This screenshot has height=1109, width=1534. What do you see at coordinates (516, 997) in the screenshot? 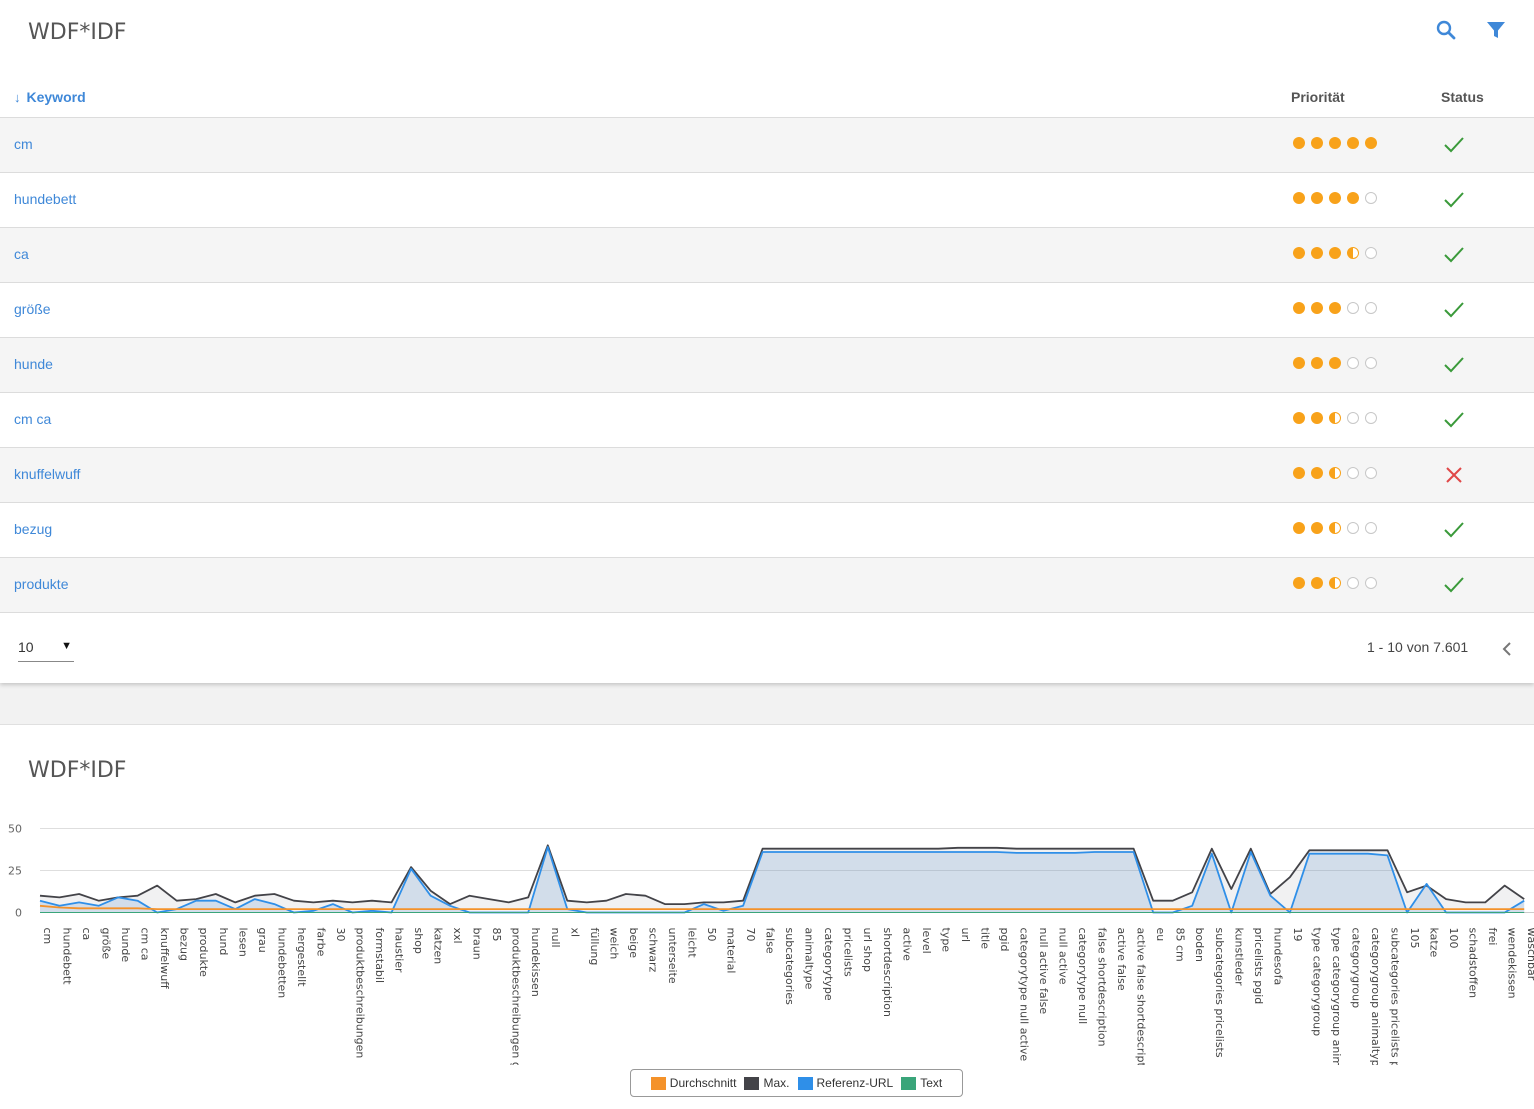
I see `x-tick-label: produktbeschreibungen größe` at bounding box center [516, 997].